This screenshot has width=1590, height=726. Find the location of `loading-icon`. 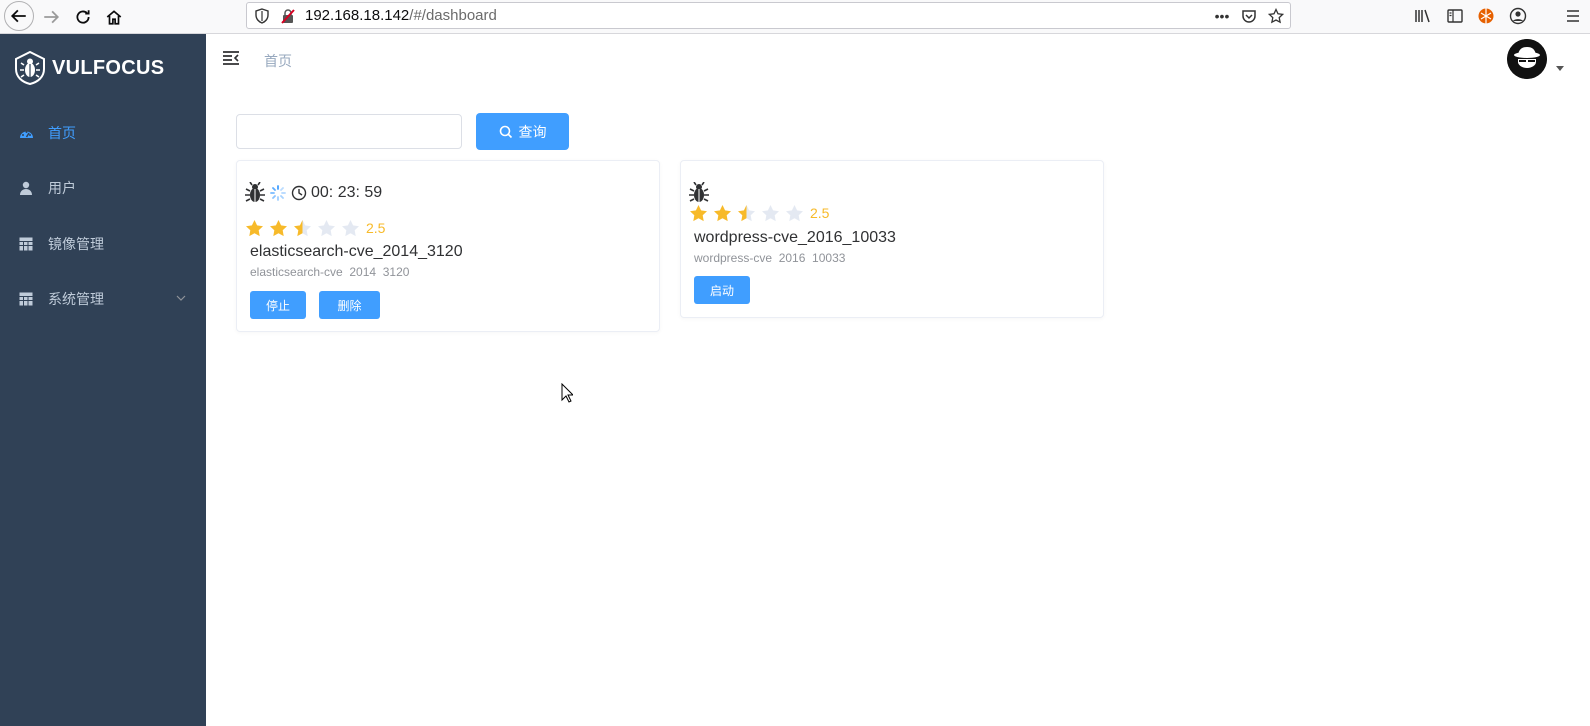

loading-icon is located at coordinates (278, 193).